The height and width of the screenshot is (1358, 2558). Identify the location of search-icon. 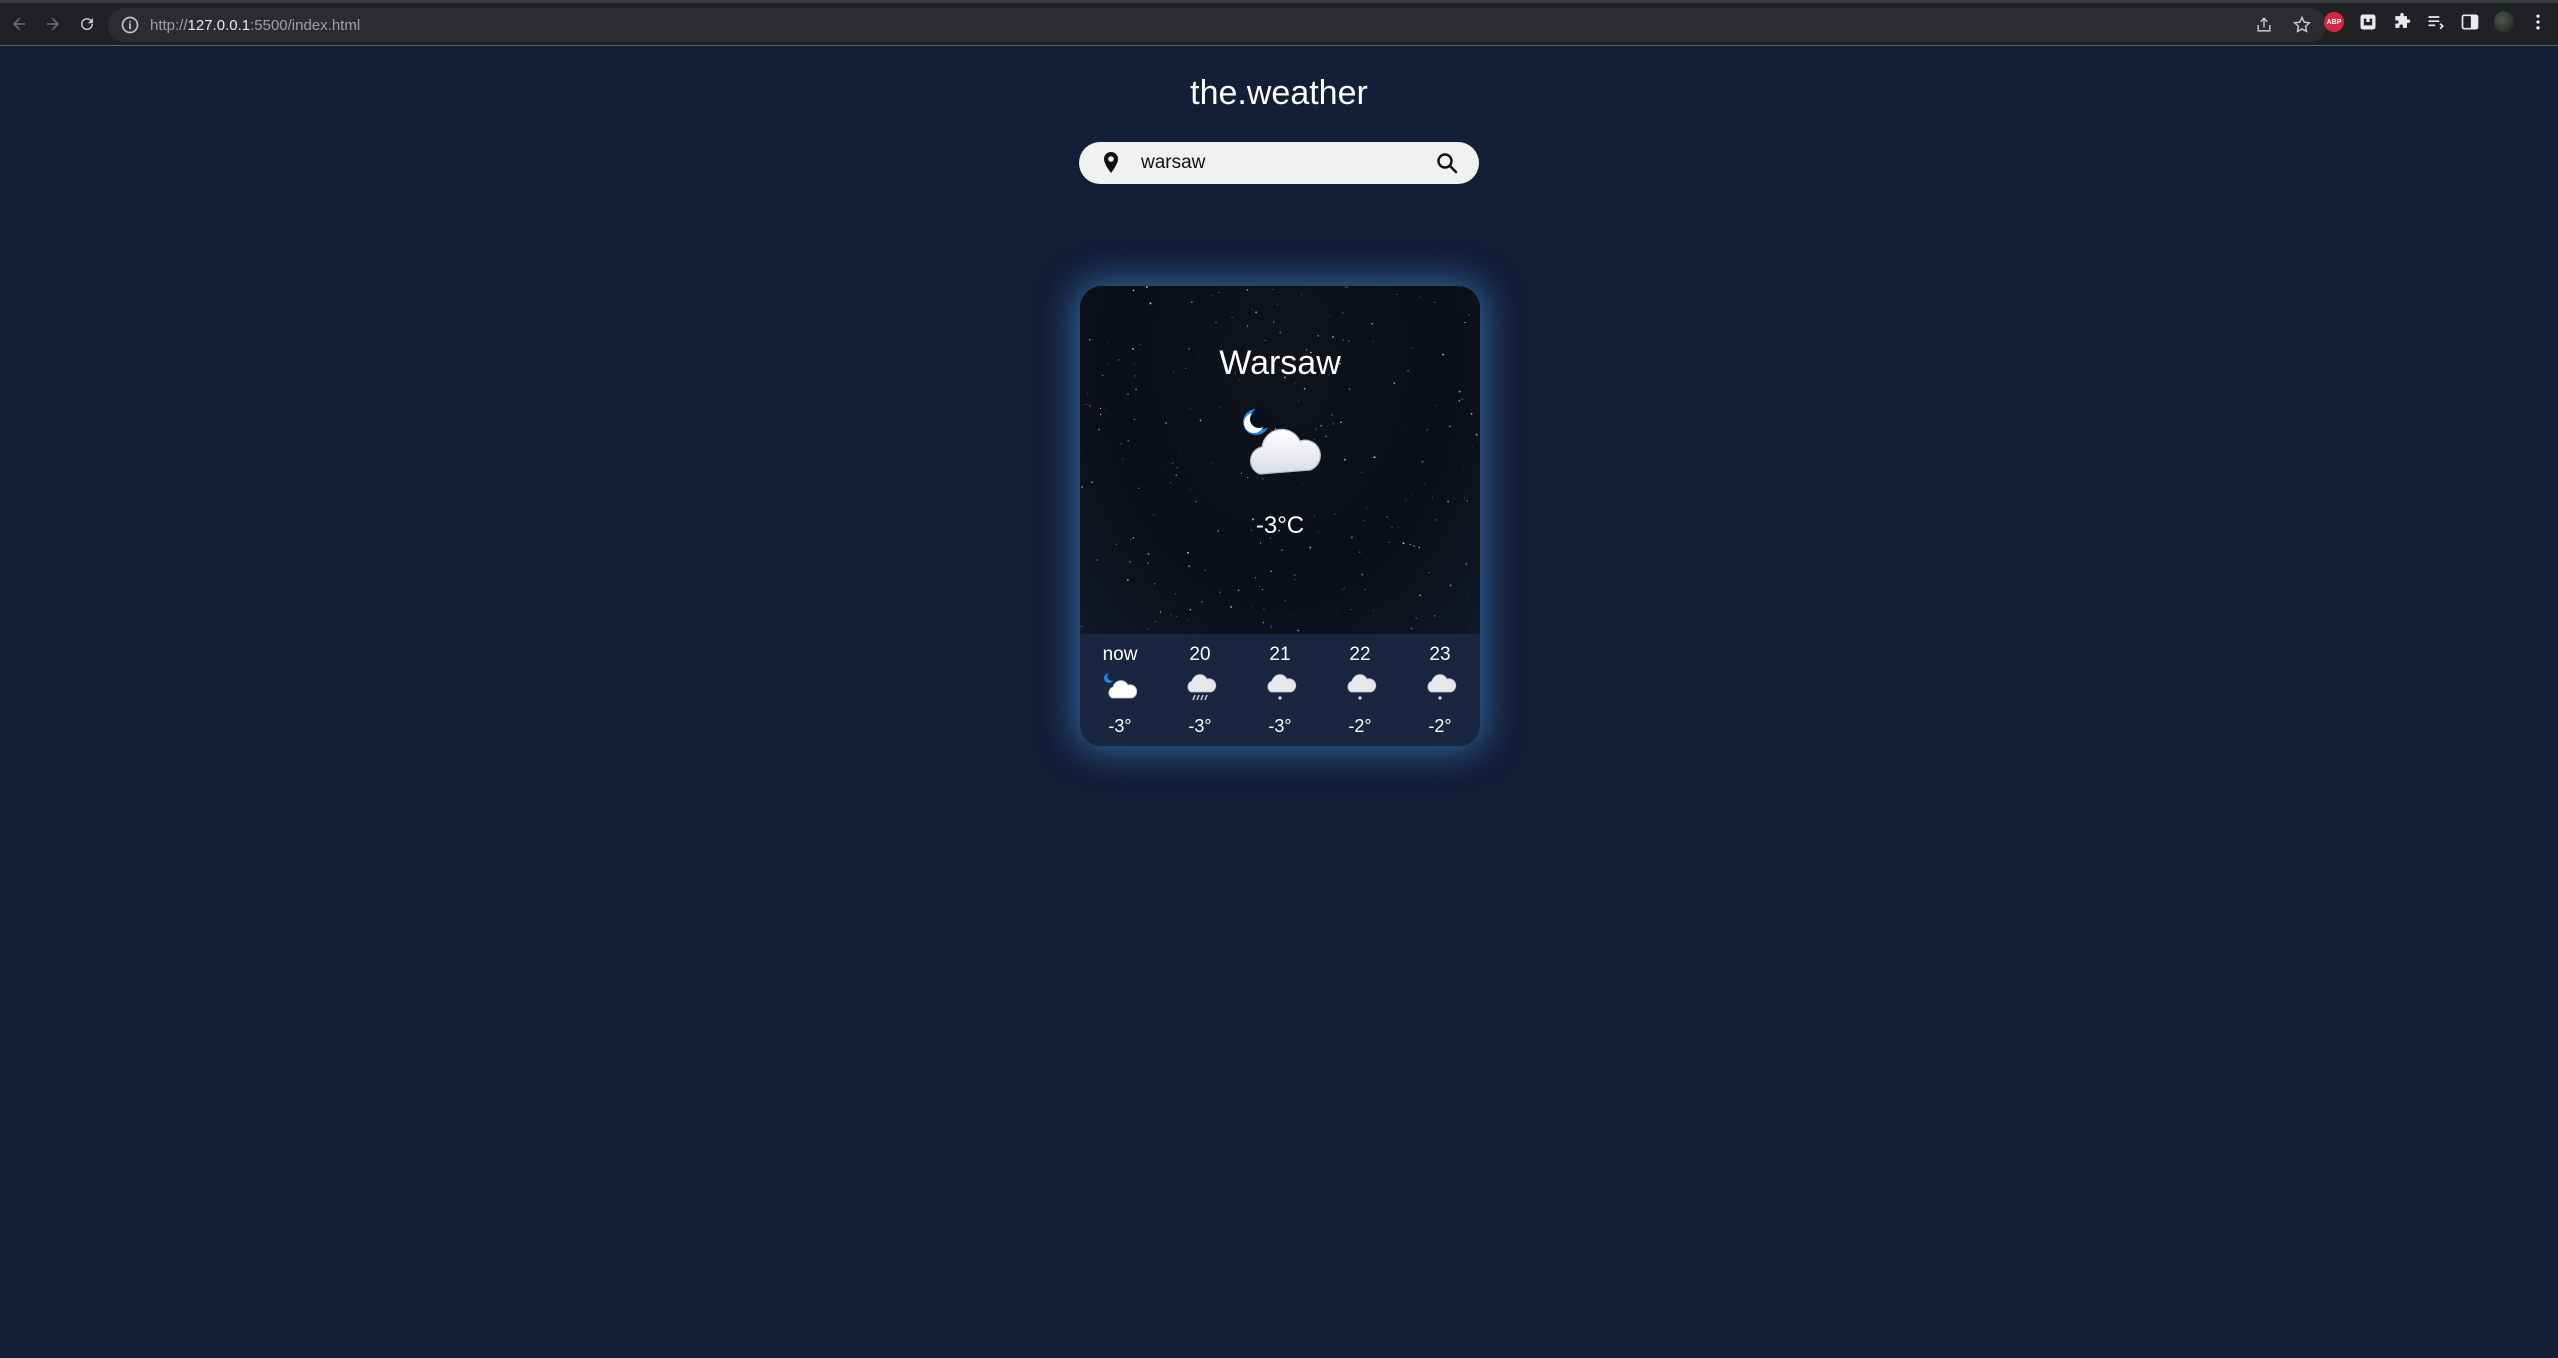
(1447, 163).